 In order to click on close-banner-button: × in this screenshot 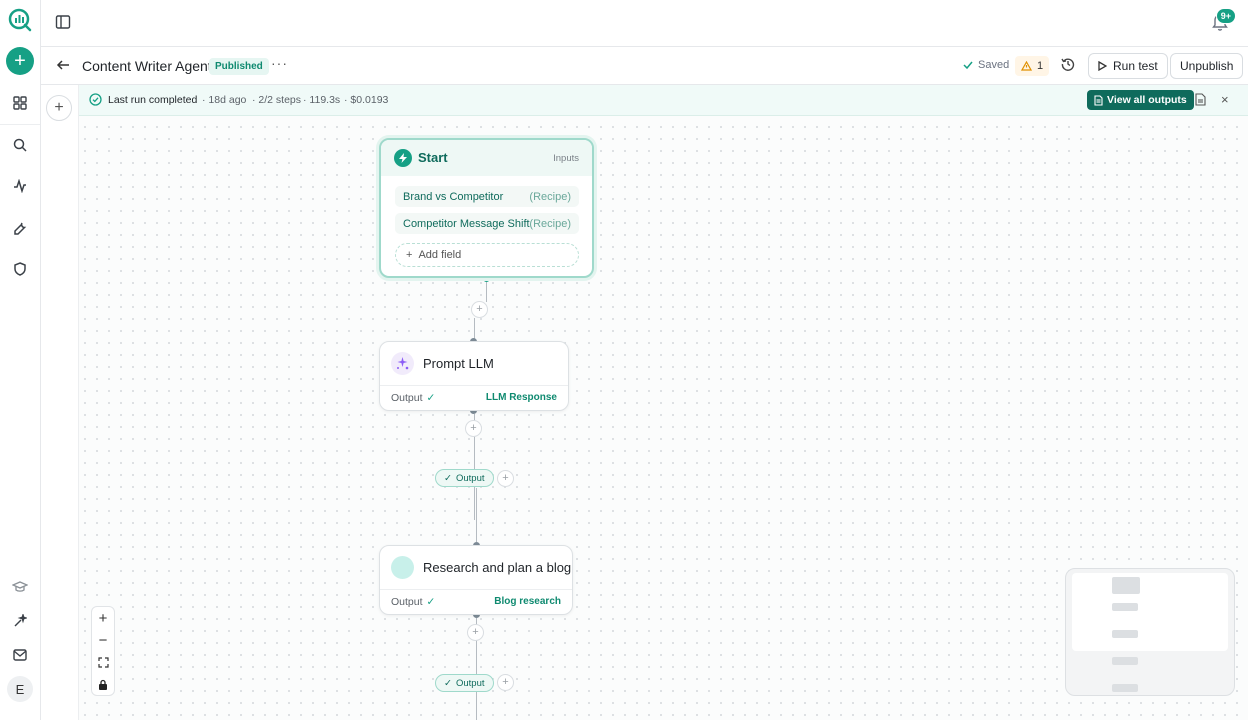, I will do `click(1225, 99)`.